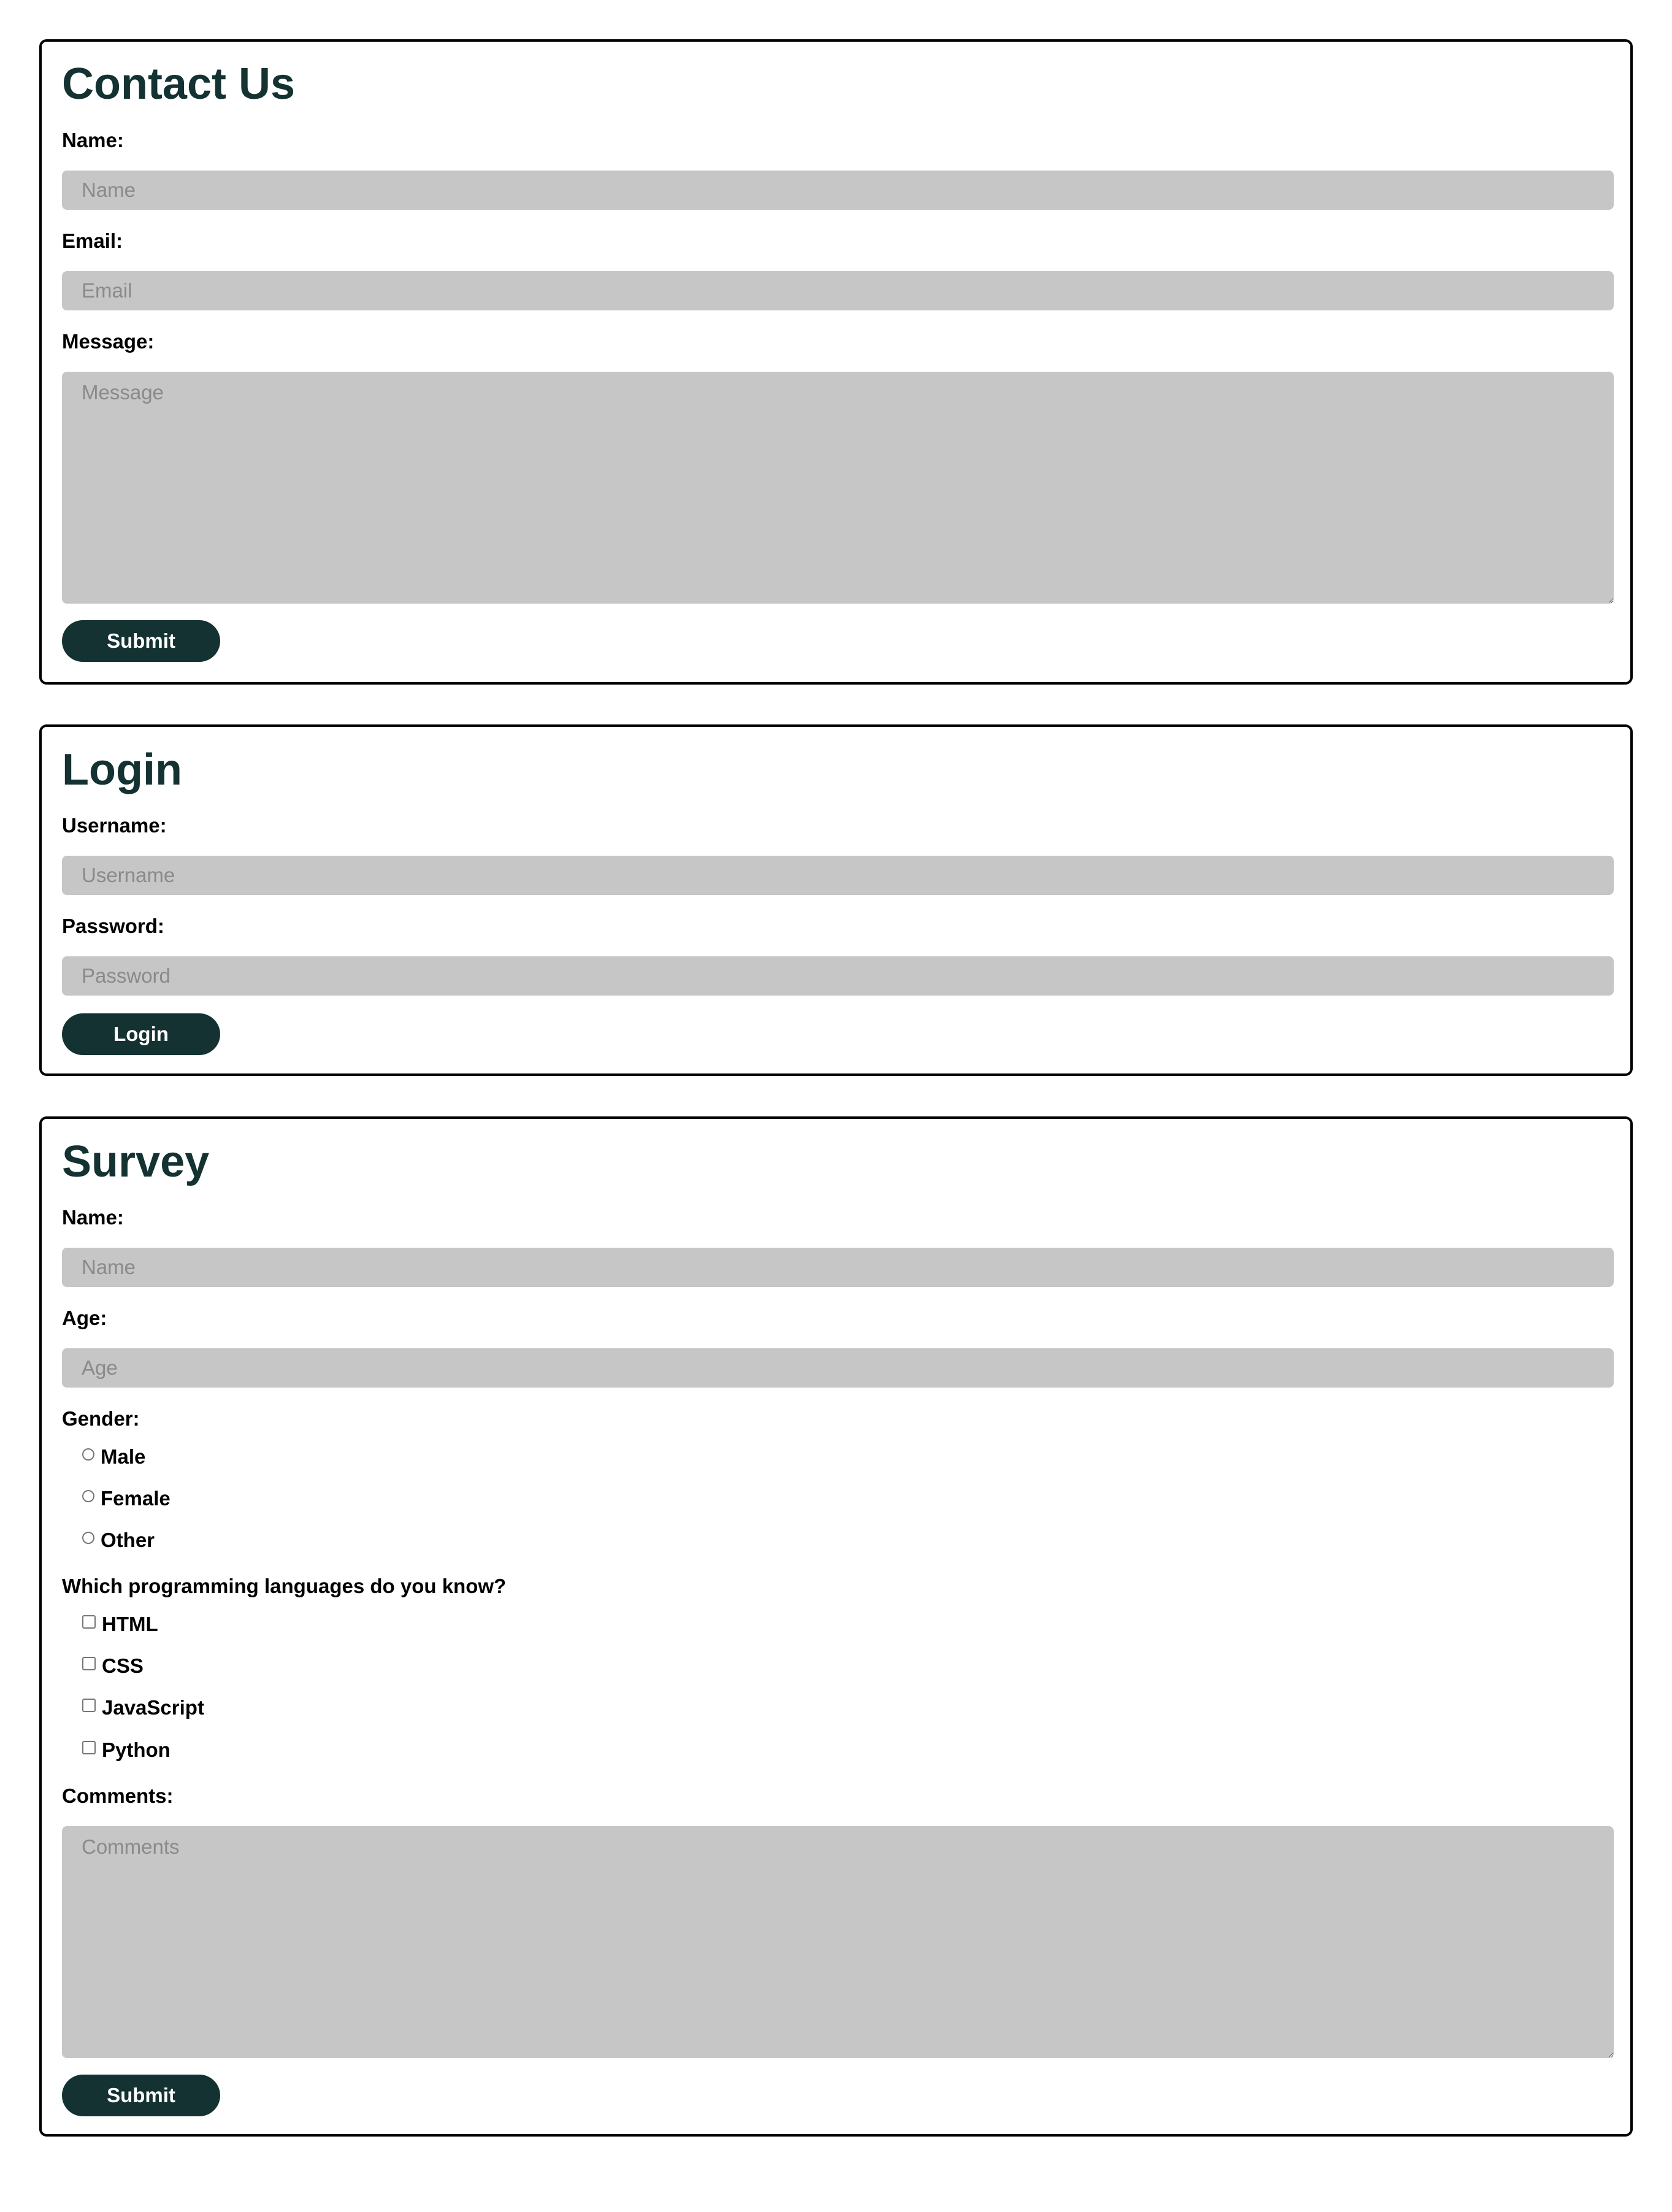 This screenshot has height=2212, width=1672. What do you see at coordinates (136, 1749) in the screenshot?
I see `language-option-label: Python` at bounding box center [136, 1749].